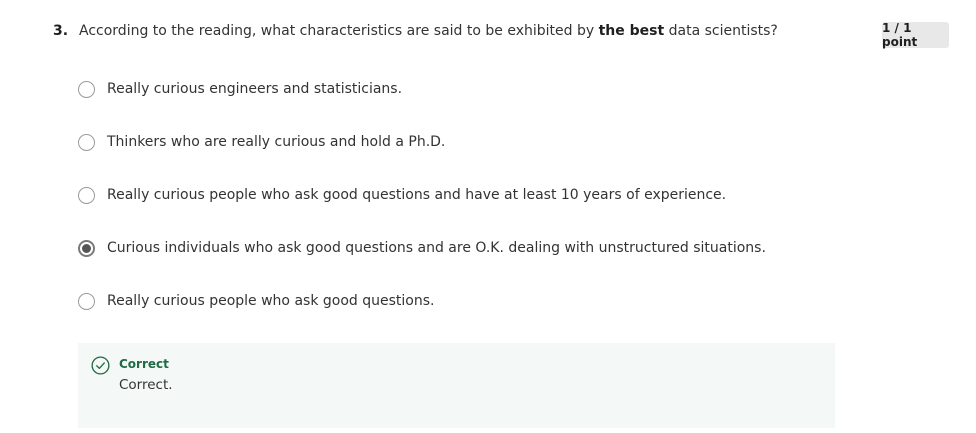 The width and height of the screenshot is (976, 433). What do you see at coordinates (144, 364) in the screenshot?
I see `feedback-title: Correct` at bounding box center [144, 364].